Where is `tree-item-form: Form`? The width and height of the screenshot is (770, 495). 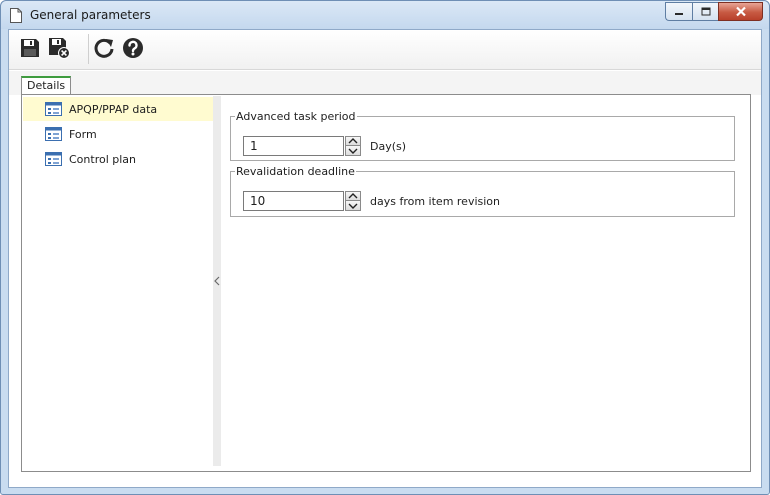
tree-item-form: Form is located at coordinates (118, 134).